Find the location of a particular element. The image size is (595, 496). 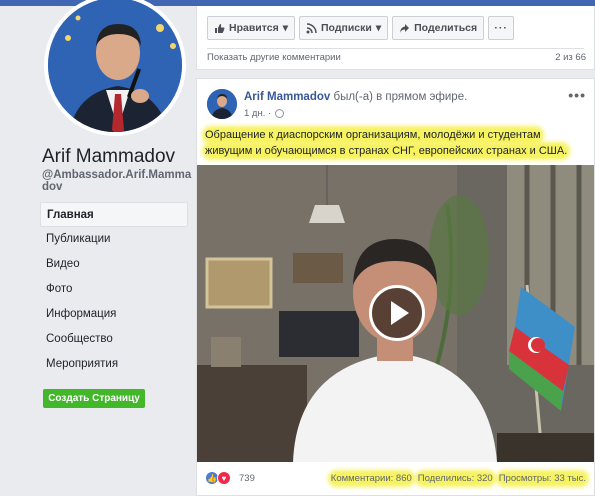

like-icon is located at coordinates (219, 28).